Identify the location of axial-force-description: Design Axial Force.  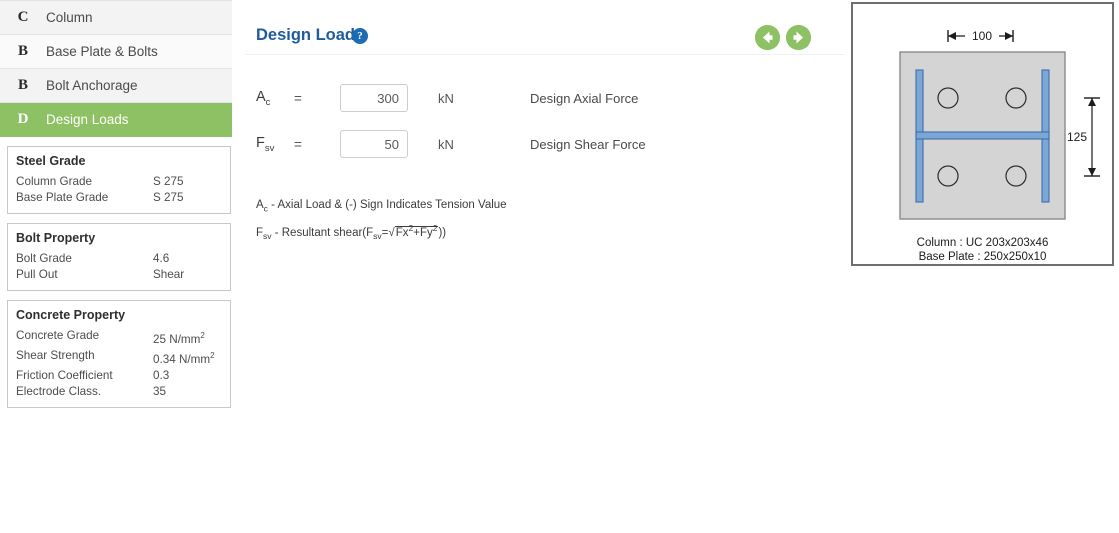
(584, 98).